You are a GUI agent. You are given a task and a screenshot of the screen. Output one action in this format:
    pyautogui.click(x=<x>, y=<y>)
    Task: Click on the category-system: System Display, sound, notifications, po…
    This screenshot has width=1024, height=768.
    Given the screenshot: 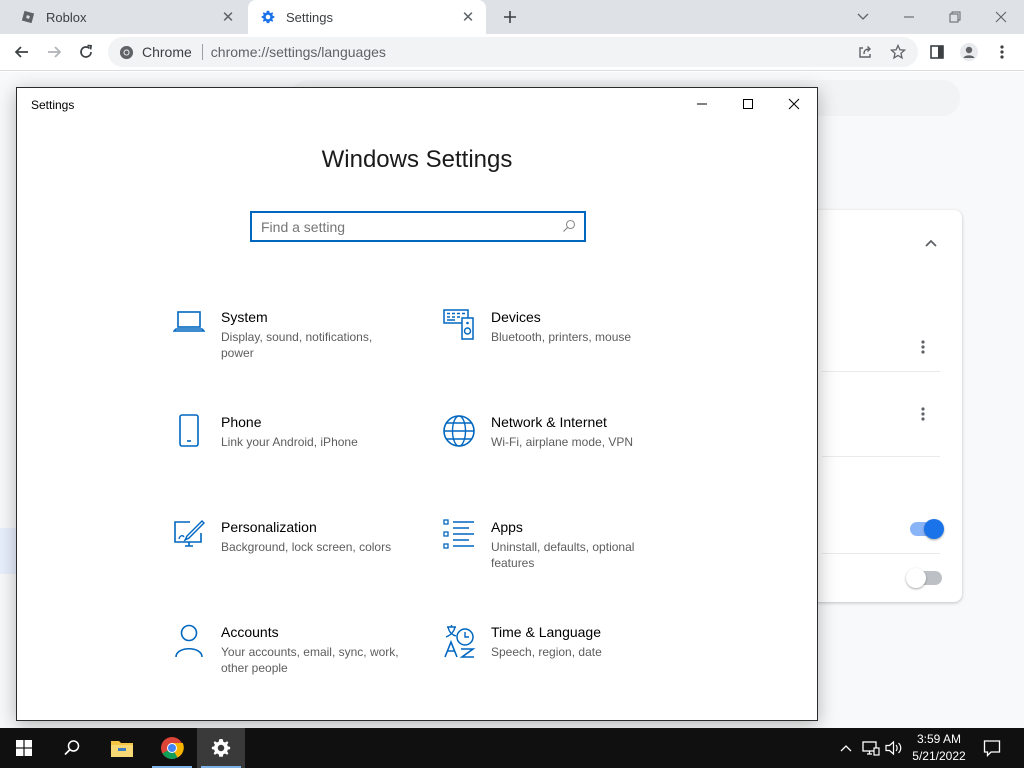 What is the action you would take?
    pyautogui.click(x=291, y=344)
    